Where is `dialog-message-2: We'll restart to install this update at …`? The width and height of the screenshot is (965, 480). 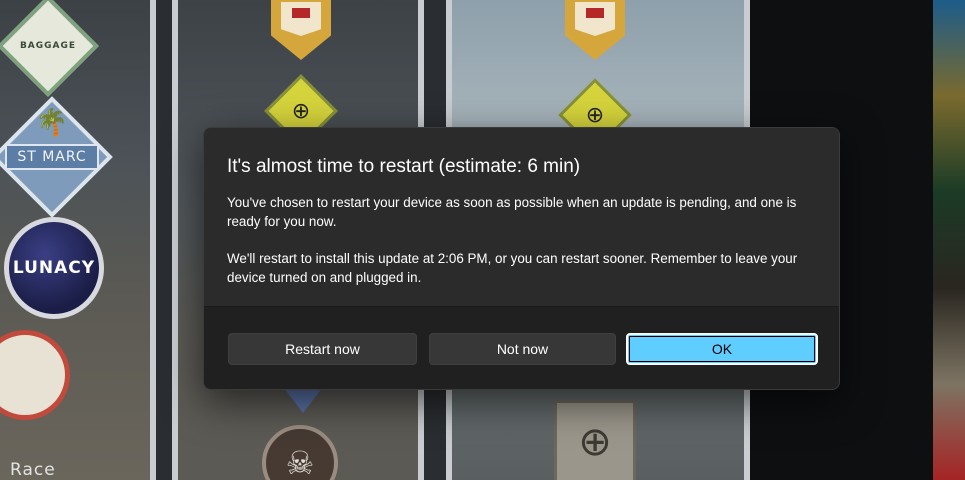
dialog-message-2: We'll restart to install this update at … is located at coordinates (512, 268).